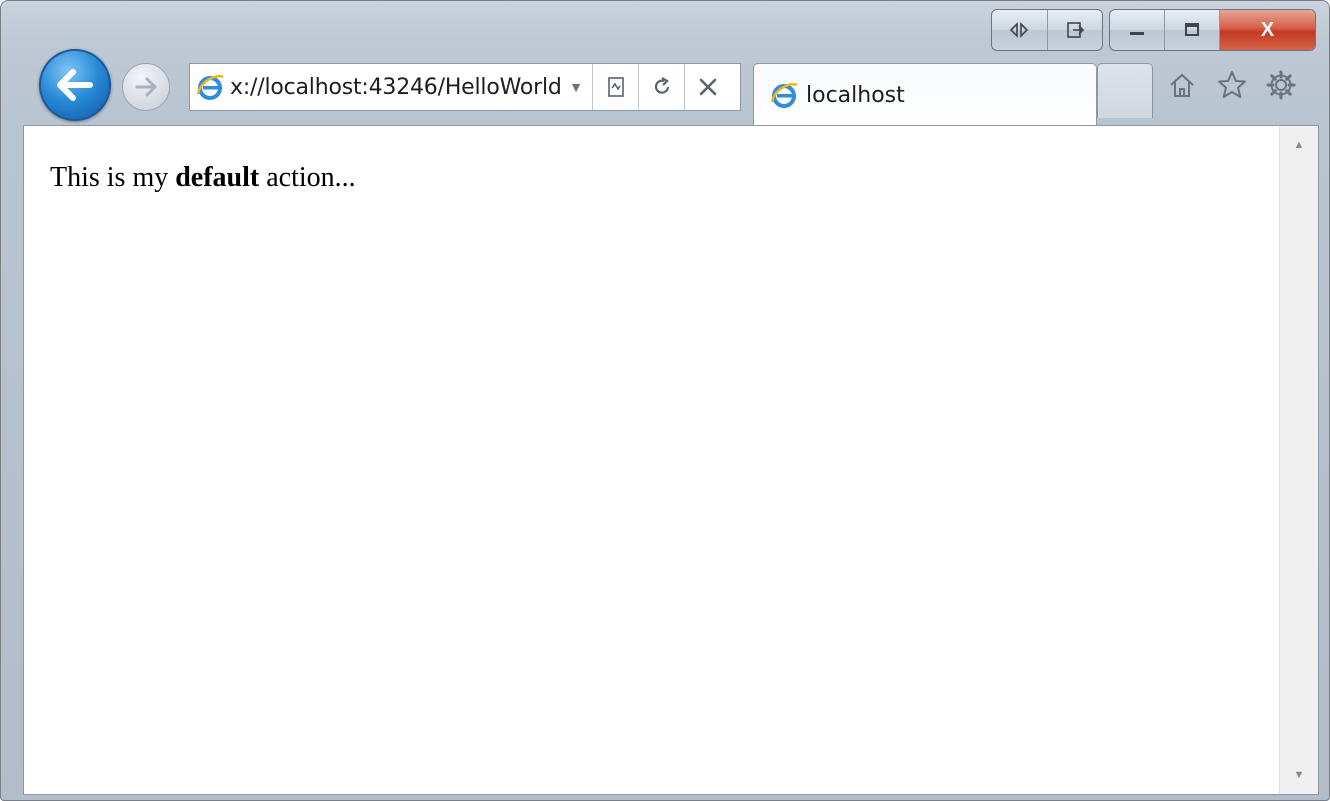 The height and width of the screenshot is (801, 1330). I want to click on home-icon, so click(1182, 85).